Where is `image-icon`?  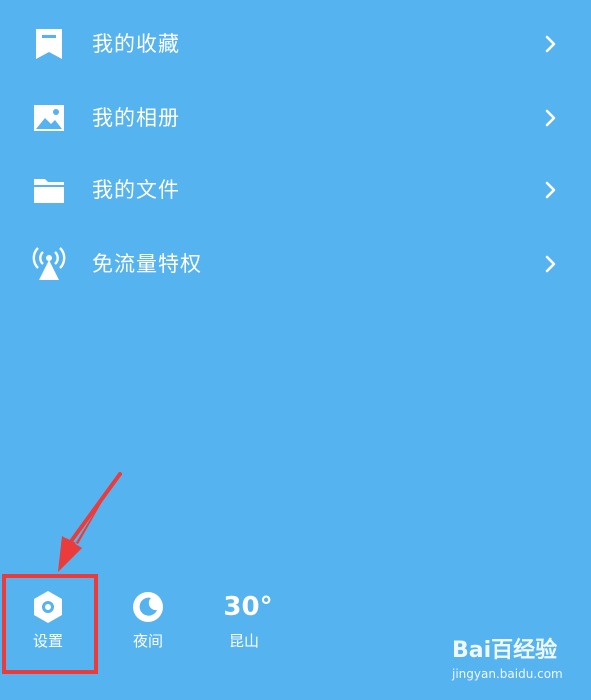
image-icon is located at coordinates (49, 118).